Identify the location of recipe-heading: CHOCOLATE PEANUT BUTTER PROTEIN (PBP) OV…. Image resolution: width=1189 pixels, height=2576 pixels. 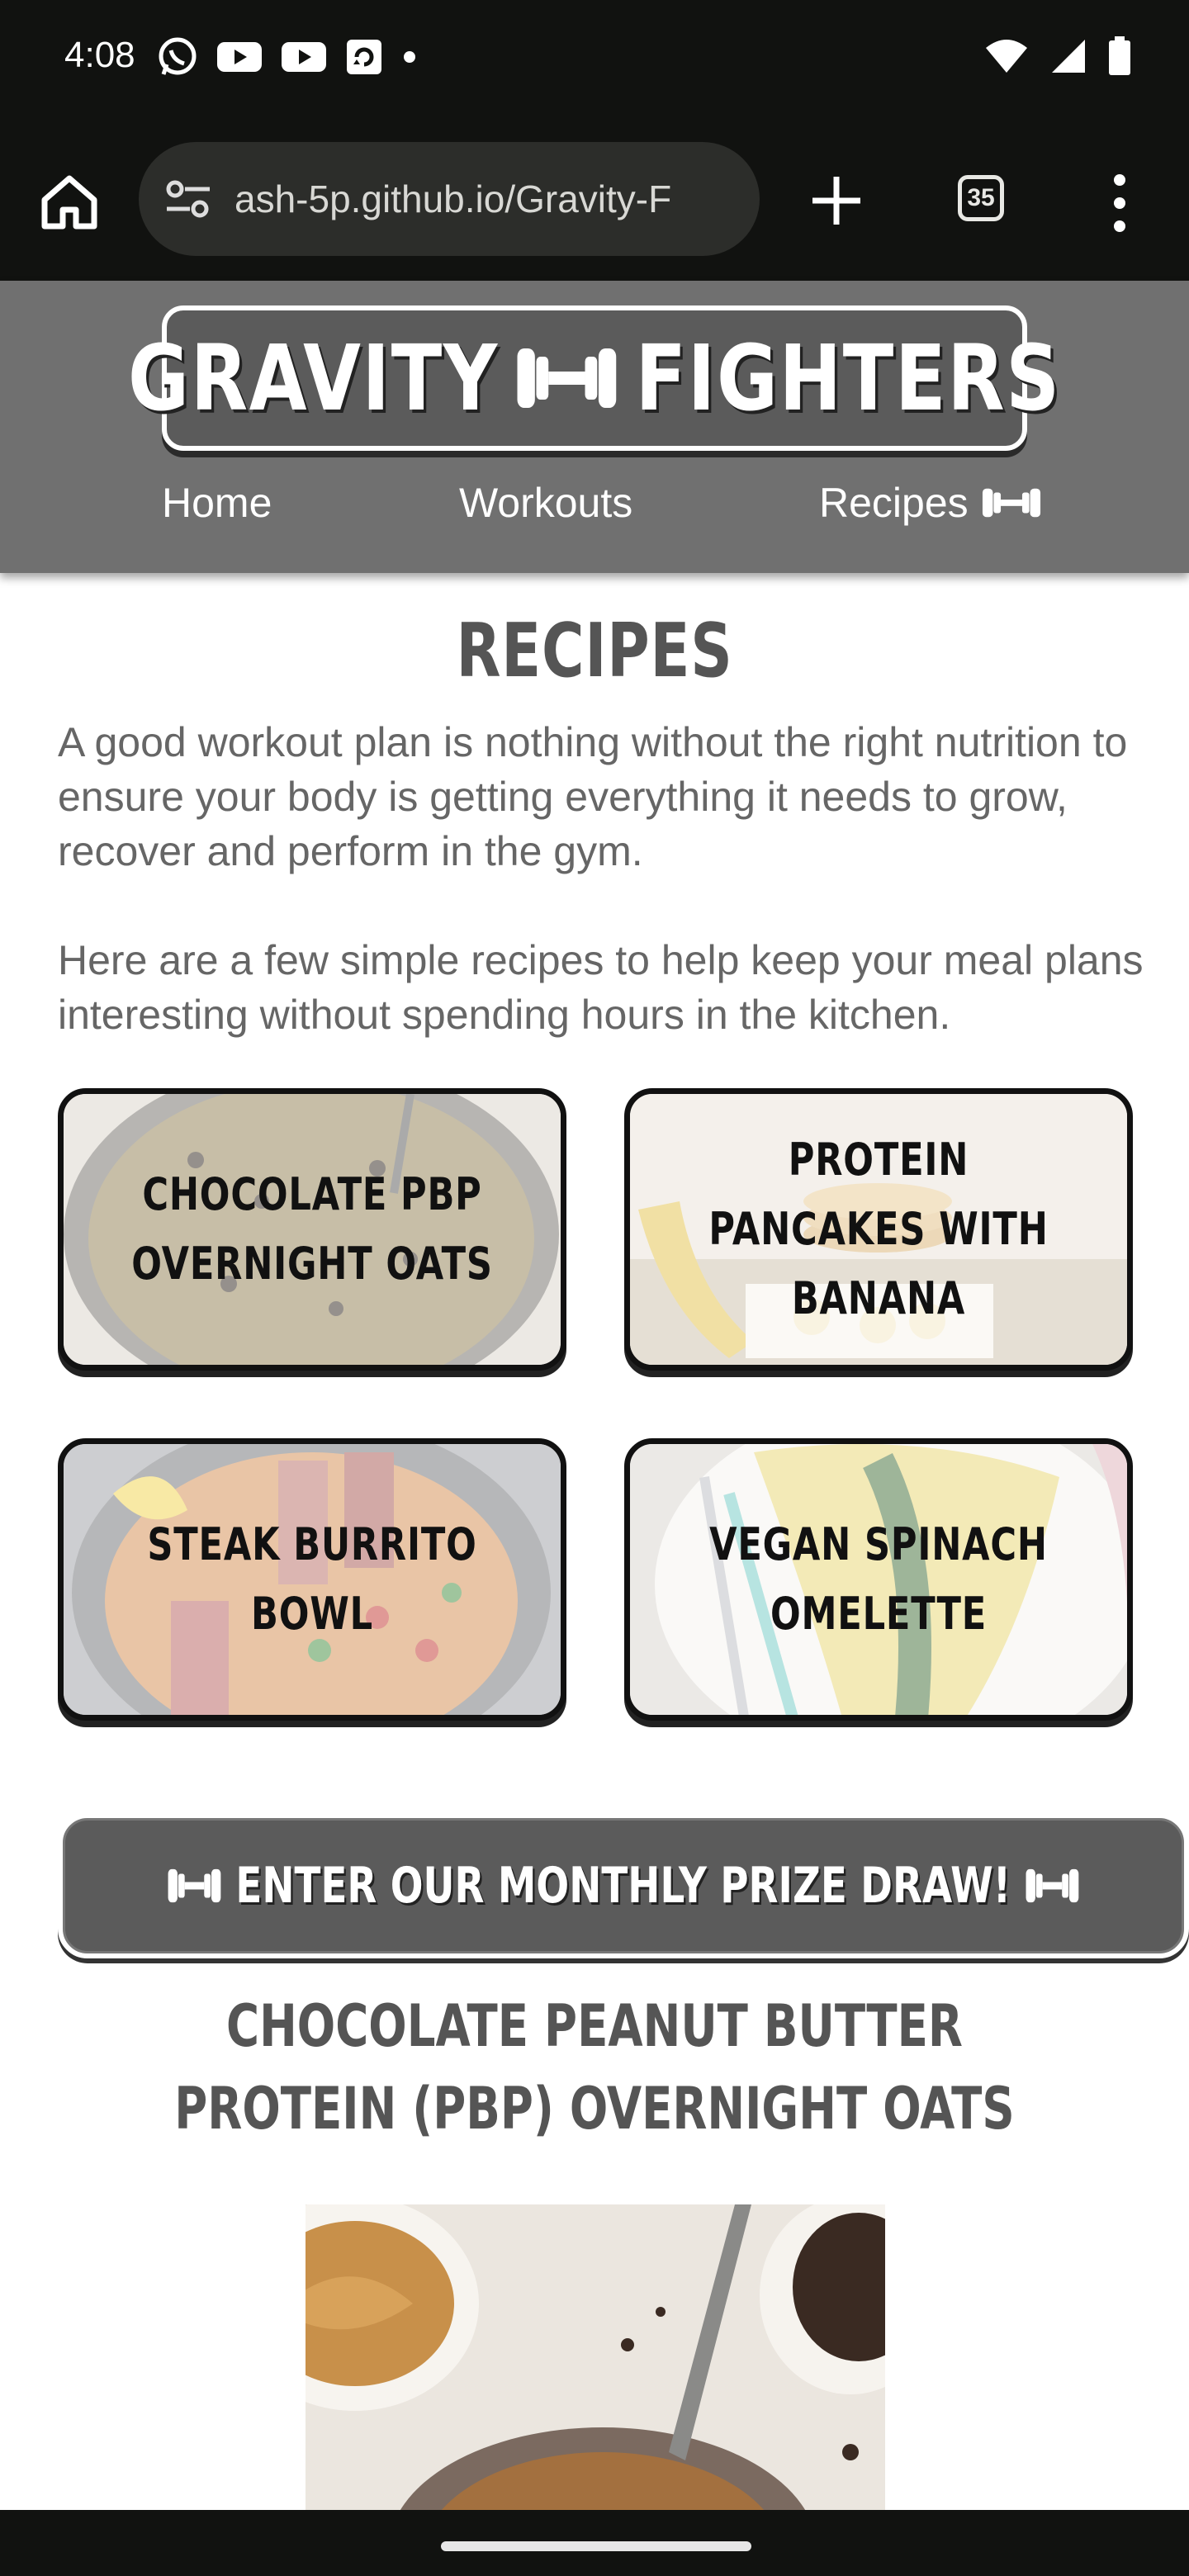
(594, 2067).